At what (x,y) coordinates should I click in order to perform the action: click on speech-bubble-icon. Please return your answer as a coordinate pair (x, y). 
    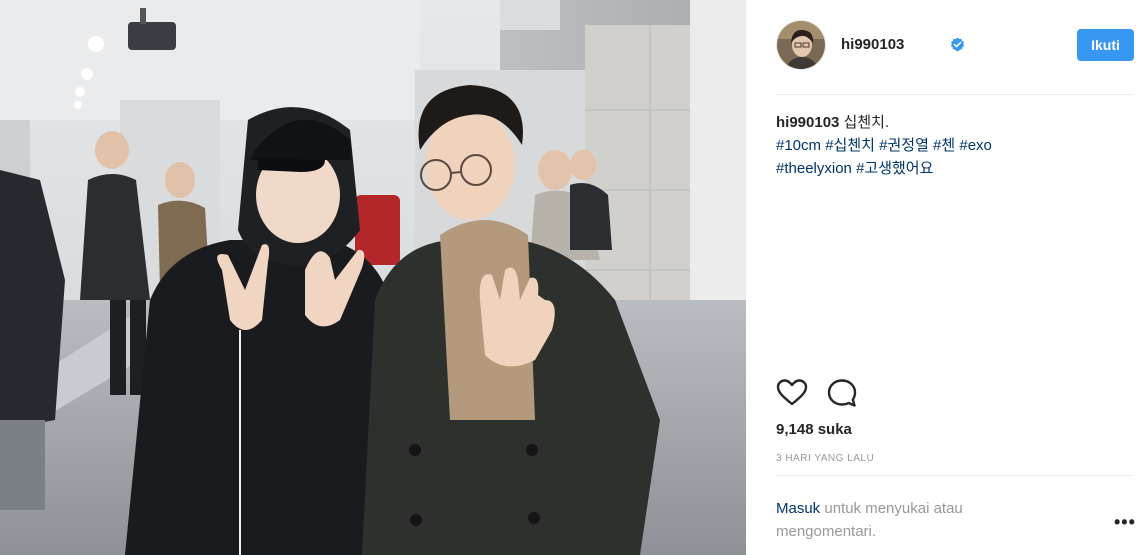
    Looking at the image, I should click on (842, 393).